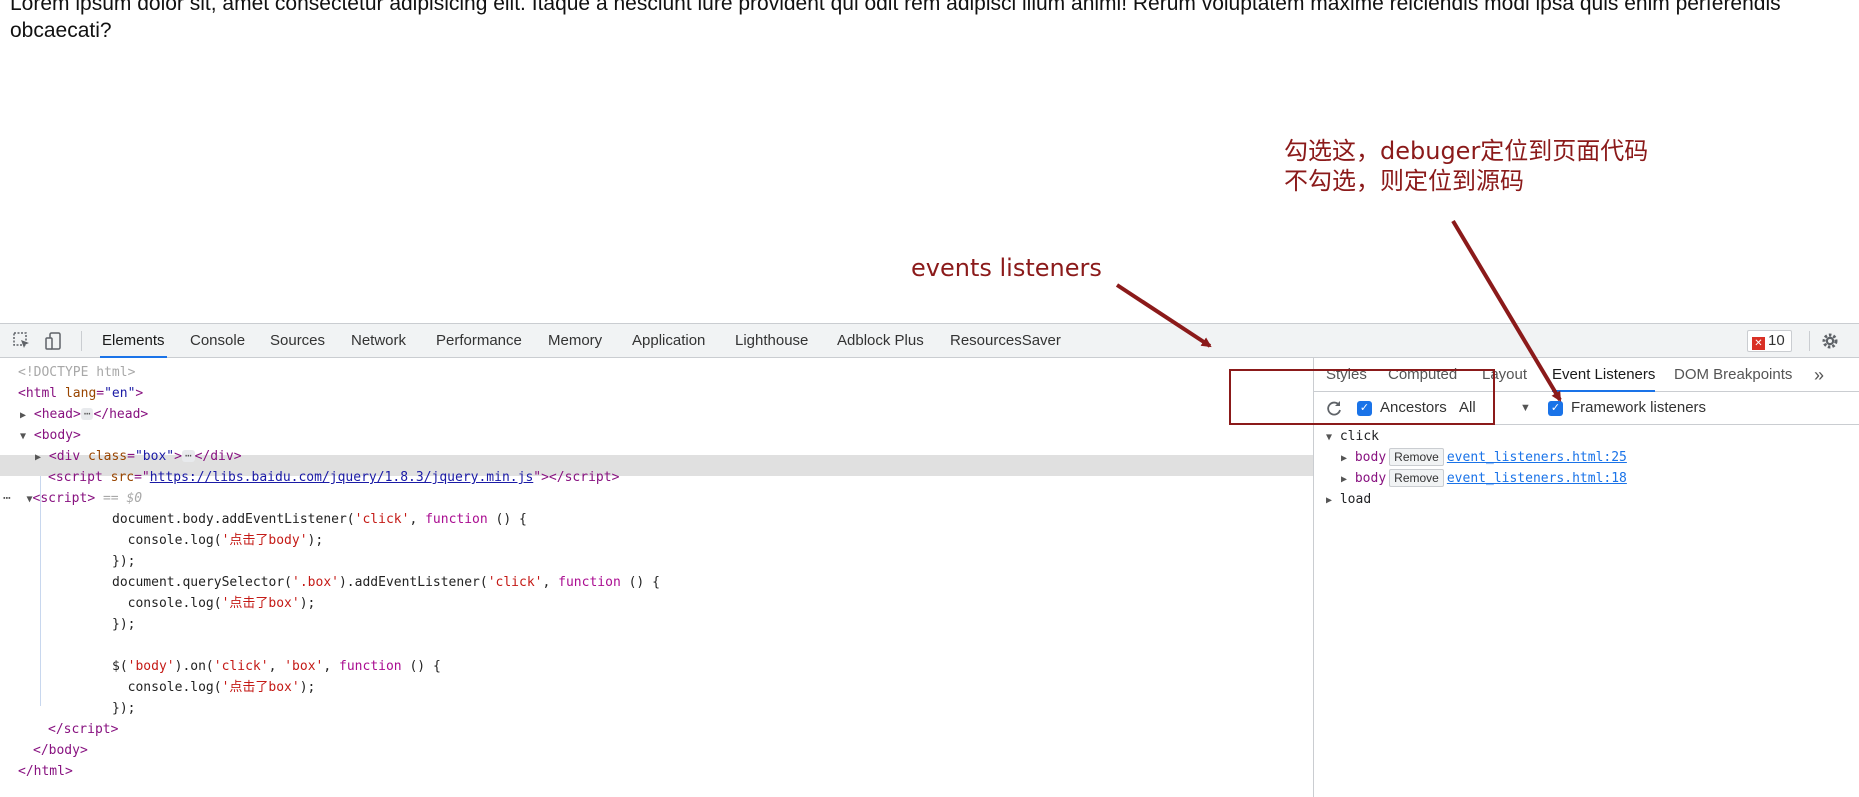 Image resolution: width=1859 pixels, height=797 pixels. What do you see at coordinates (68, 456) in the screenshot?
I see `div-tag-name: div` at bounding box center [68, 456].